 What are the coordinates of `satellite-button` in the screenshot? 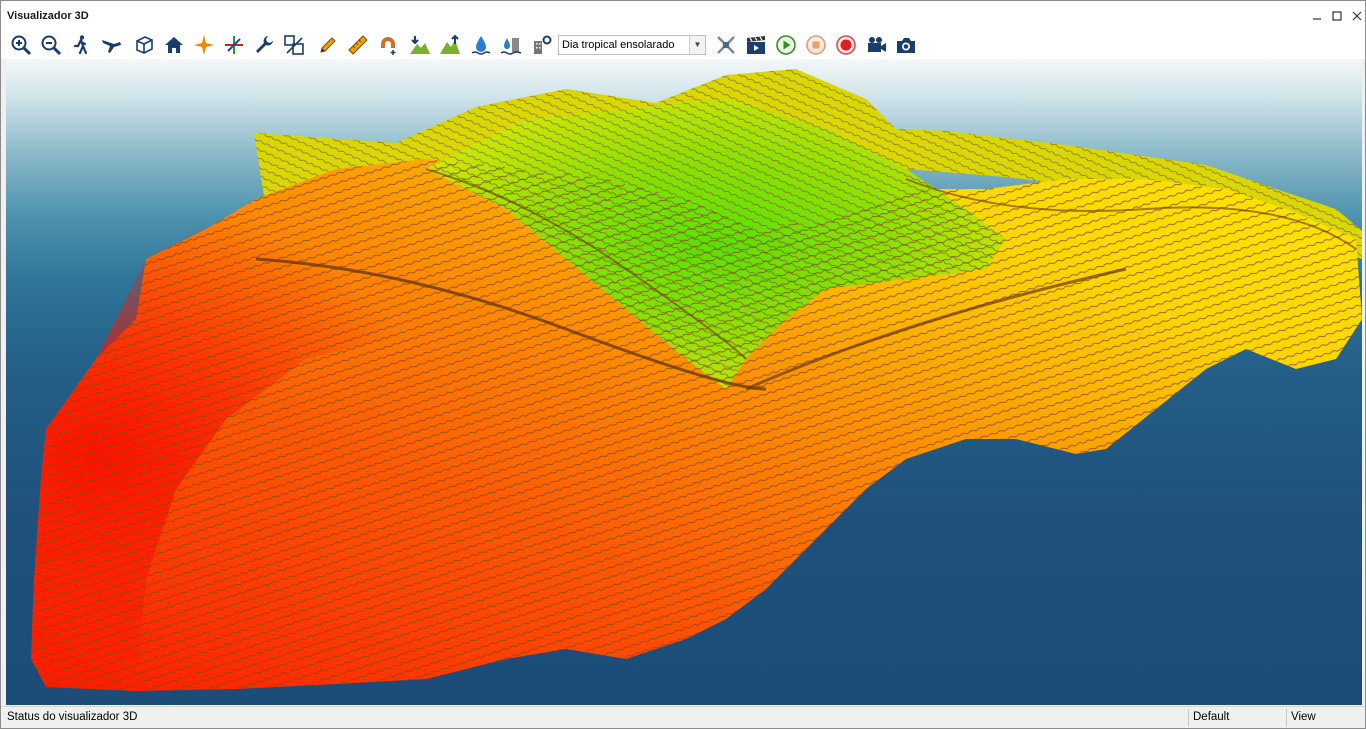 It's located at (726, 45).